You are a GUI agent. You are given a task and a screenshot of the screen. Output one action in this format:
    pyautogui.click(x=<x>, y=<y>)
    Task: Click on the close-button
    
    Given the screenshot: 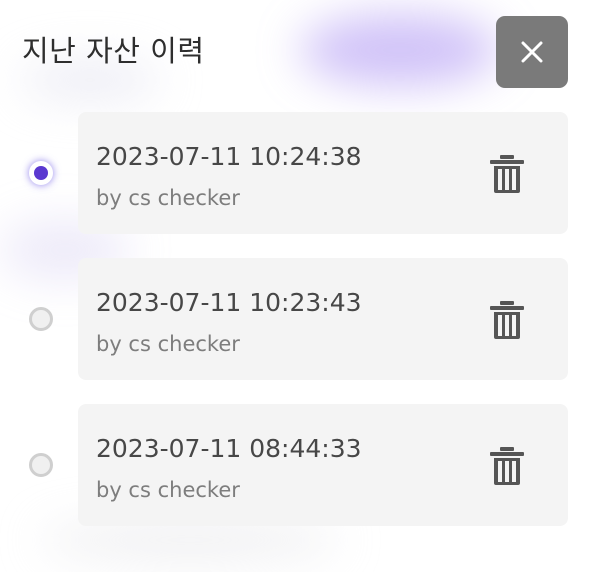 What is the action you would take?
    pyautogui.click(x=532, y=52)
    